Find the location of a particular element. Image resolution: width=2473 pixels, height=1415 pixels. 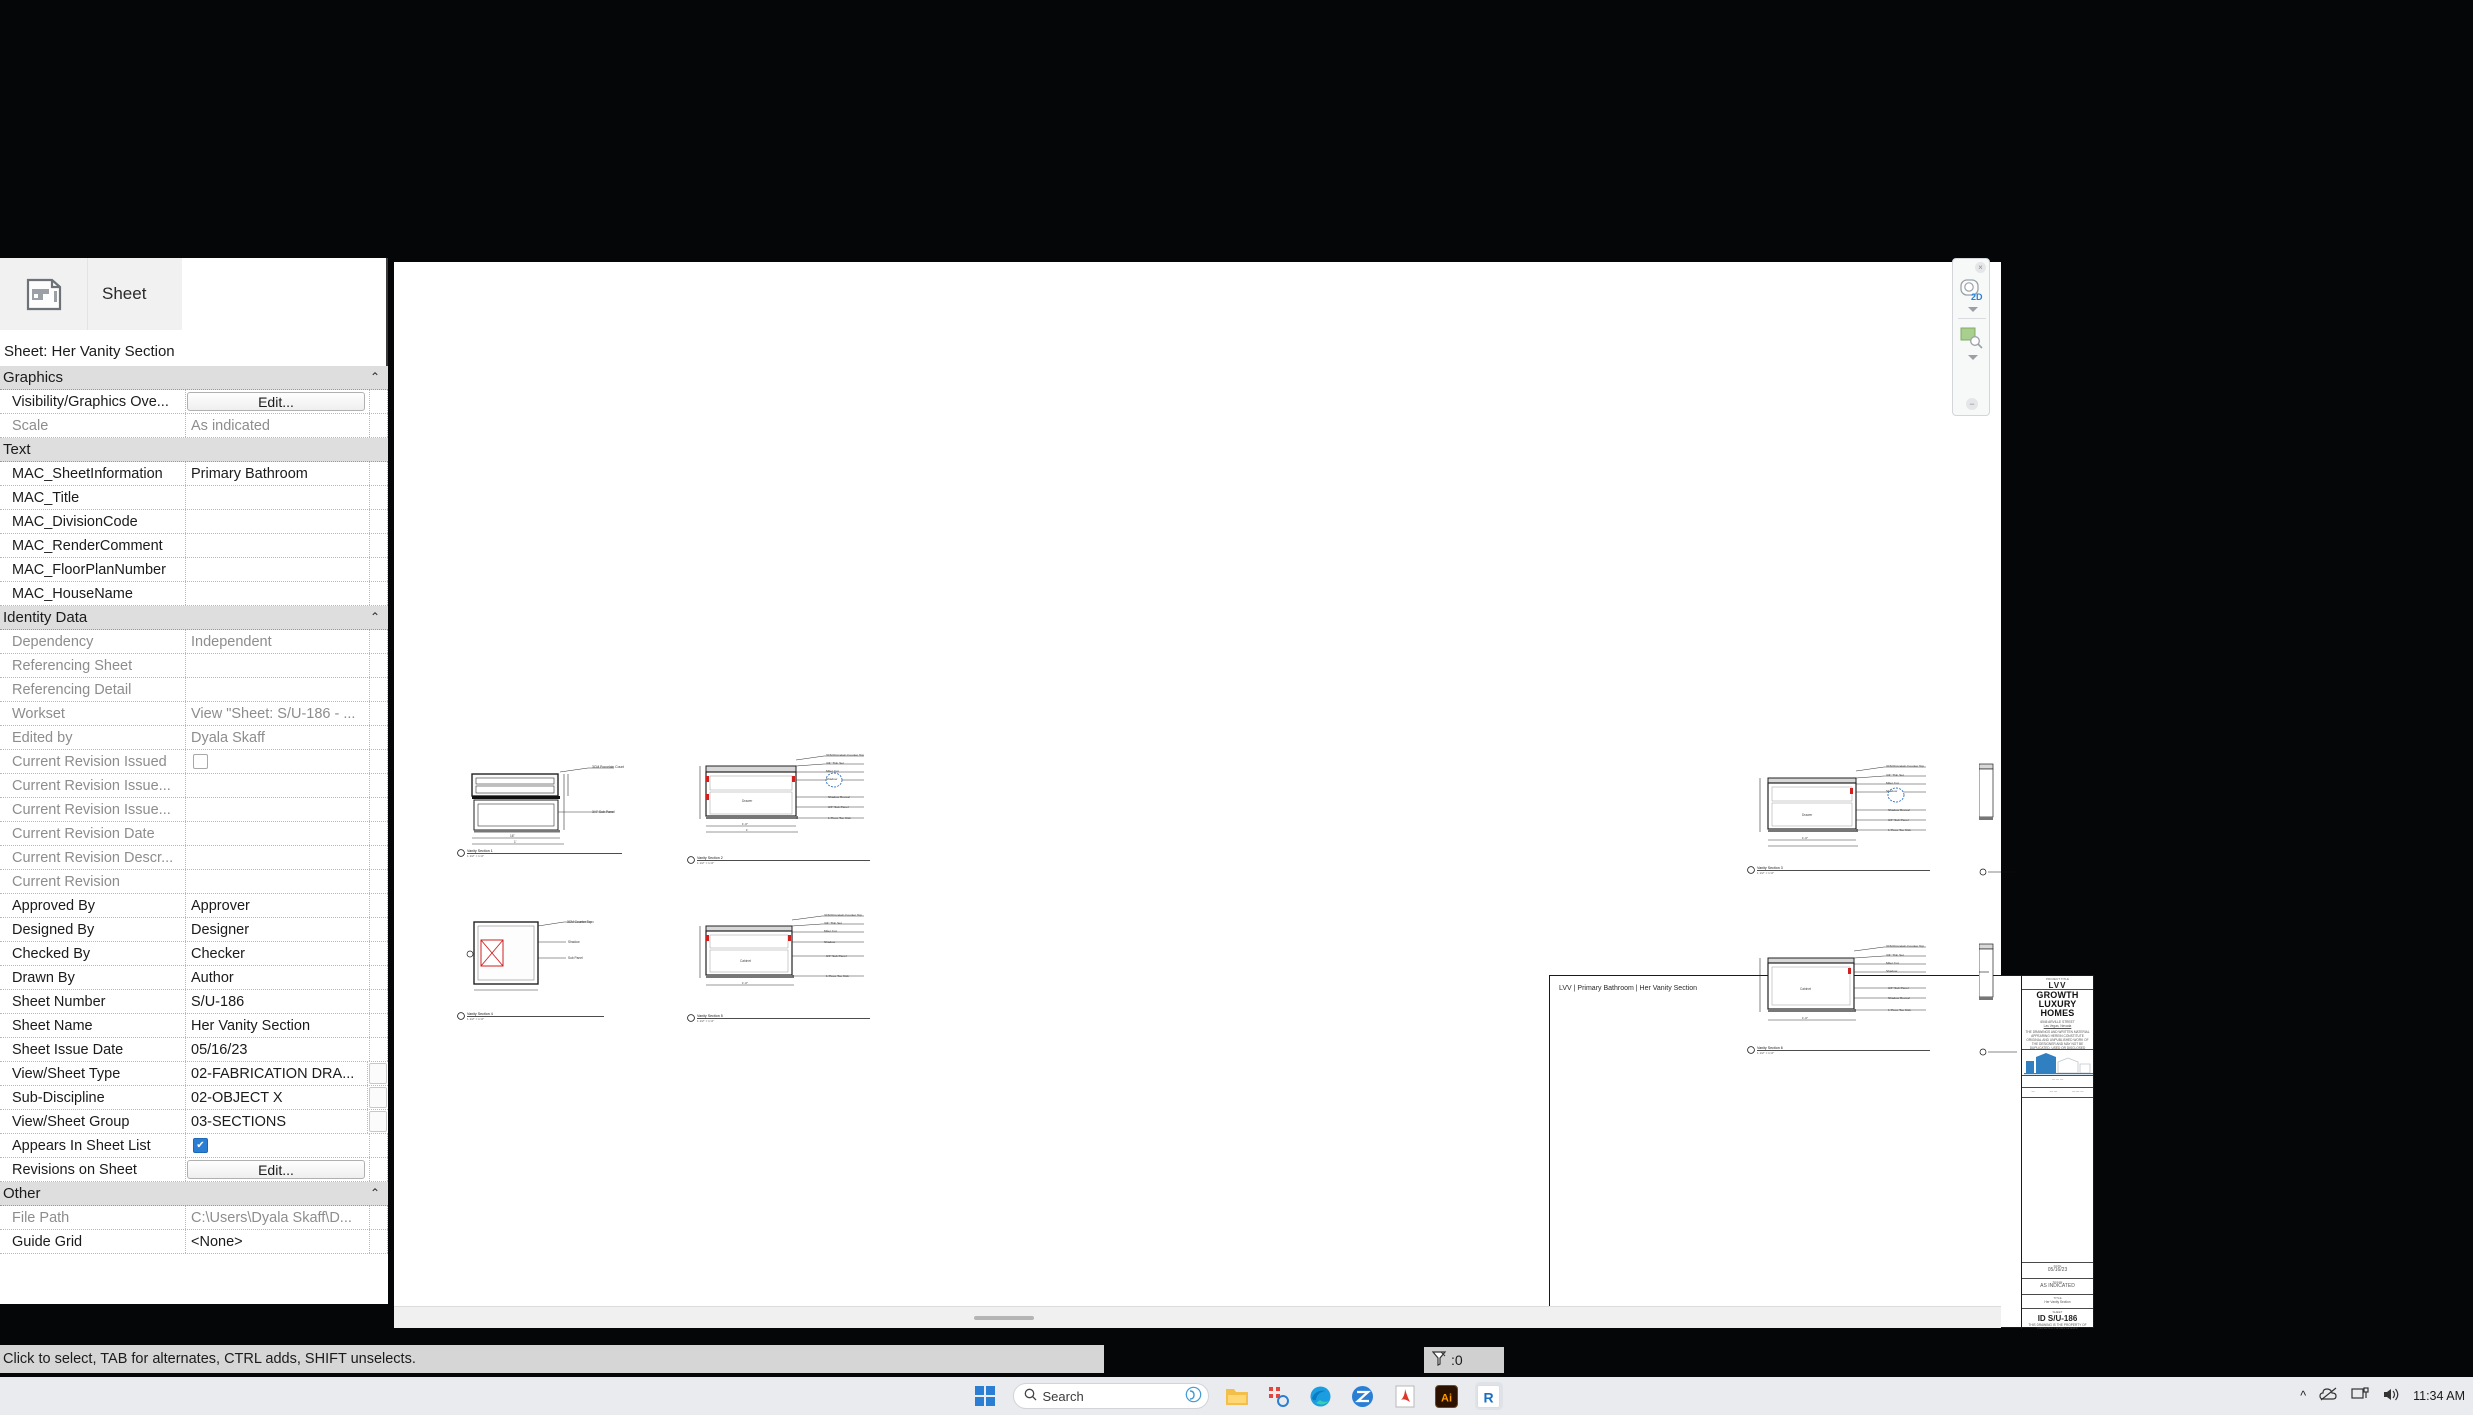

property-row: MAC_DivisionCode is located at coordinates (194, 522).